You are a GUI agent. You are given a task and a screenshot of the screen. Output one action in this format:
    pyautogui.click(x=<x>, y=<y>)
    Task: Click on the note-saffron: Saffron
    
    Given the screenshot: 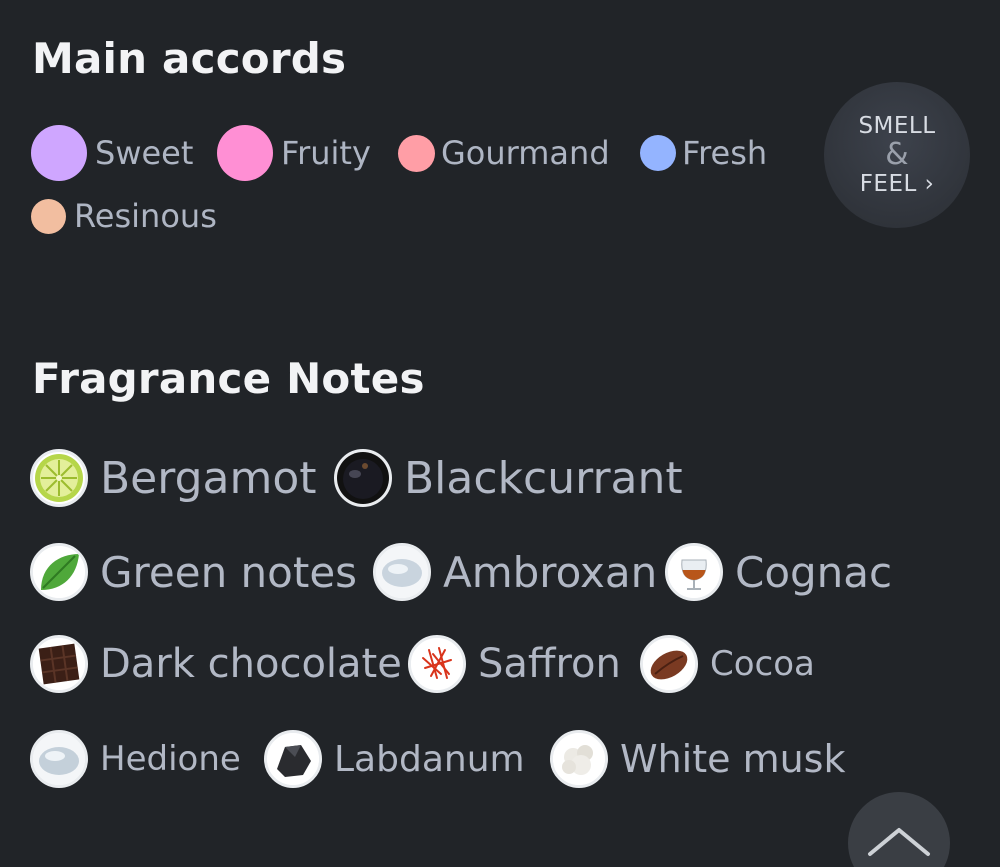 What is the action you would take?
    pyautogui.click(x=514, y=664)
    